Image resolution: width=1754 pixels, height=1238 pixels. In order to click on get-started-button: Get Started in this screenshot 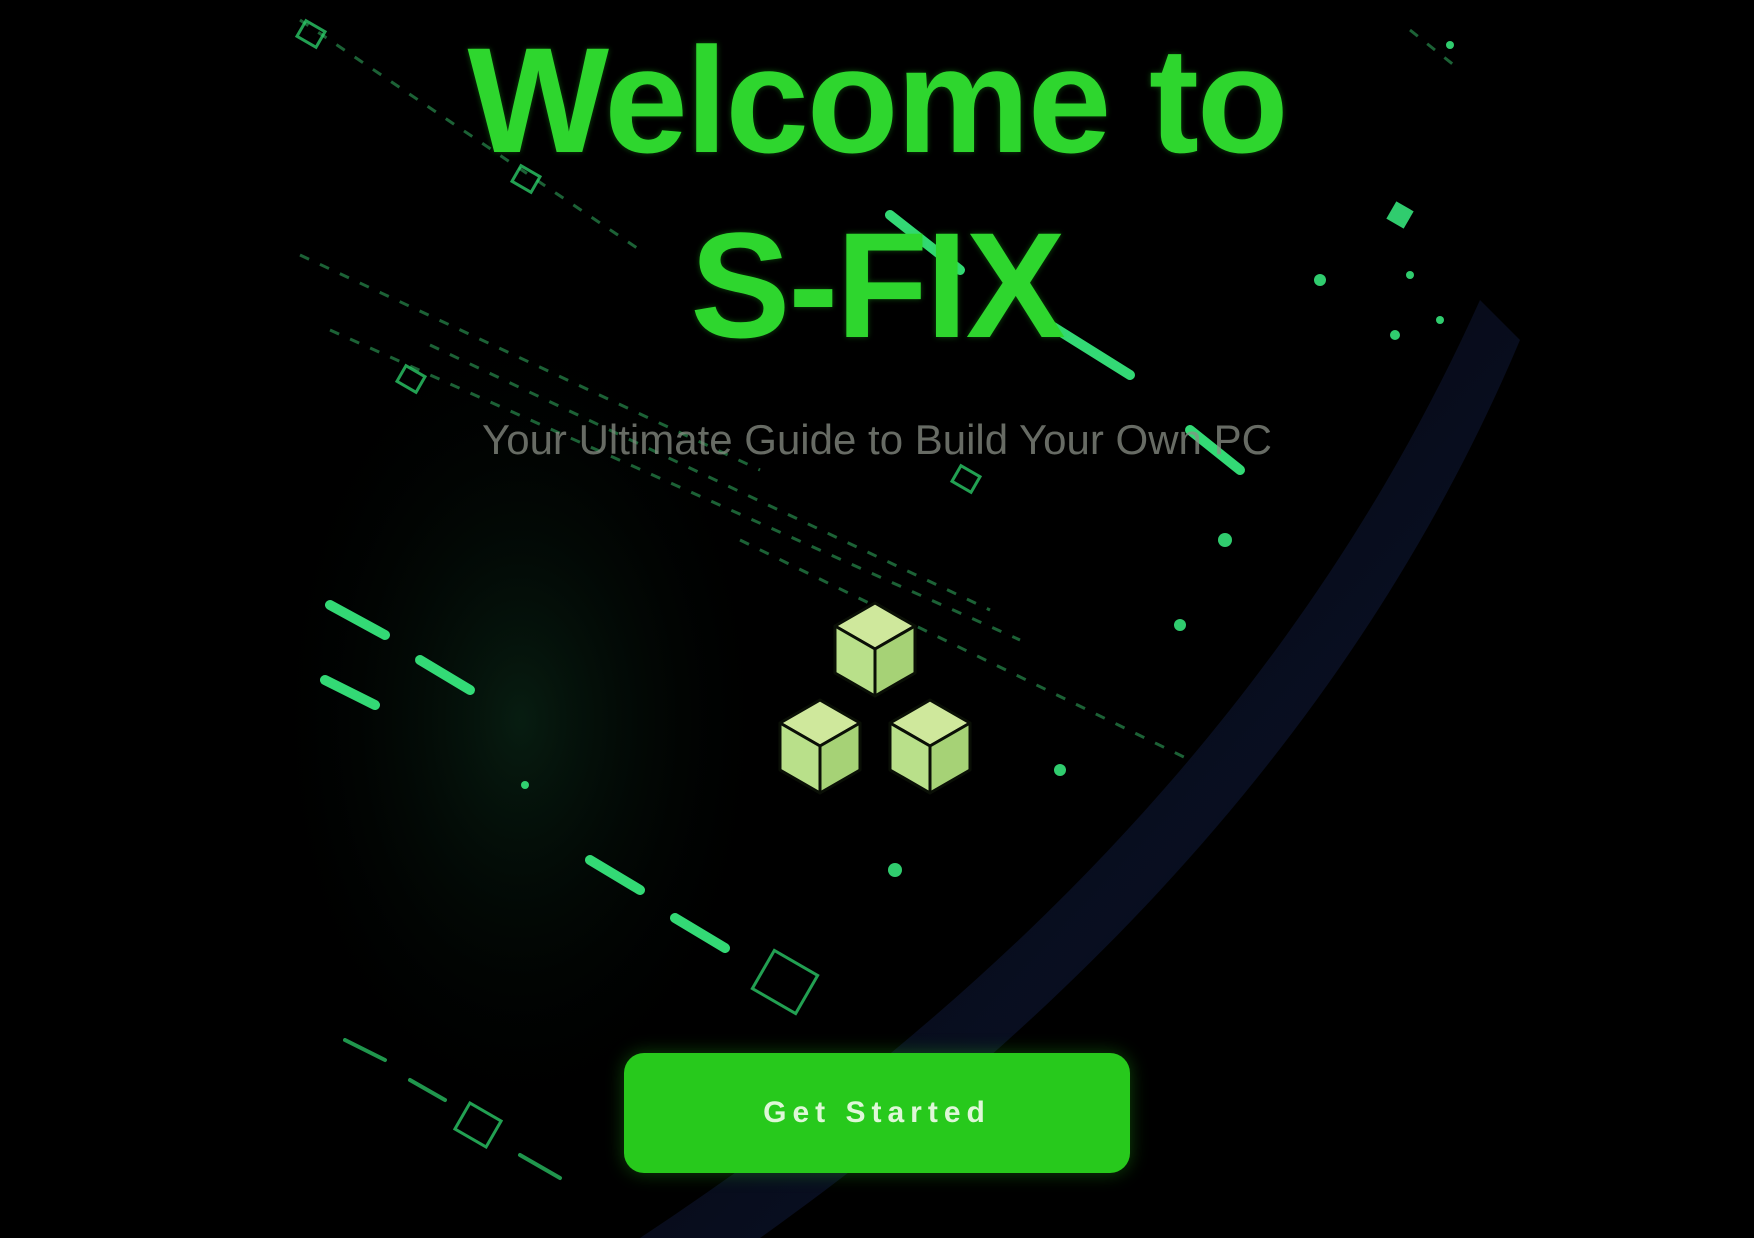, I will do `click(877, 1113)`.